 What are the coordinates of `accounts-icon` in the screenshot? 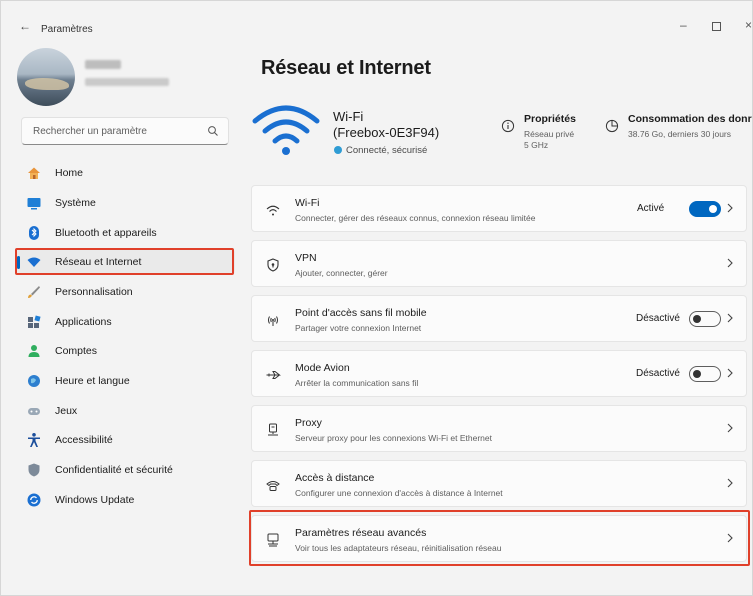 It's located at (34, 351).